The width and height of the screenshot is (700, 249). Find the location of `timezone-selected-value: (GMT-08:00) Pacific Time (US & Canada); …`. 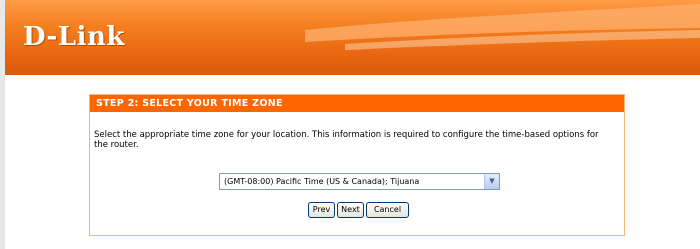

timezone-selected-value: (GMT-08:00) Pacific Time (US & Canada); … is located at coordinates (322, 181).